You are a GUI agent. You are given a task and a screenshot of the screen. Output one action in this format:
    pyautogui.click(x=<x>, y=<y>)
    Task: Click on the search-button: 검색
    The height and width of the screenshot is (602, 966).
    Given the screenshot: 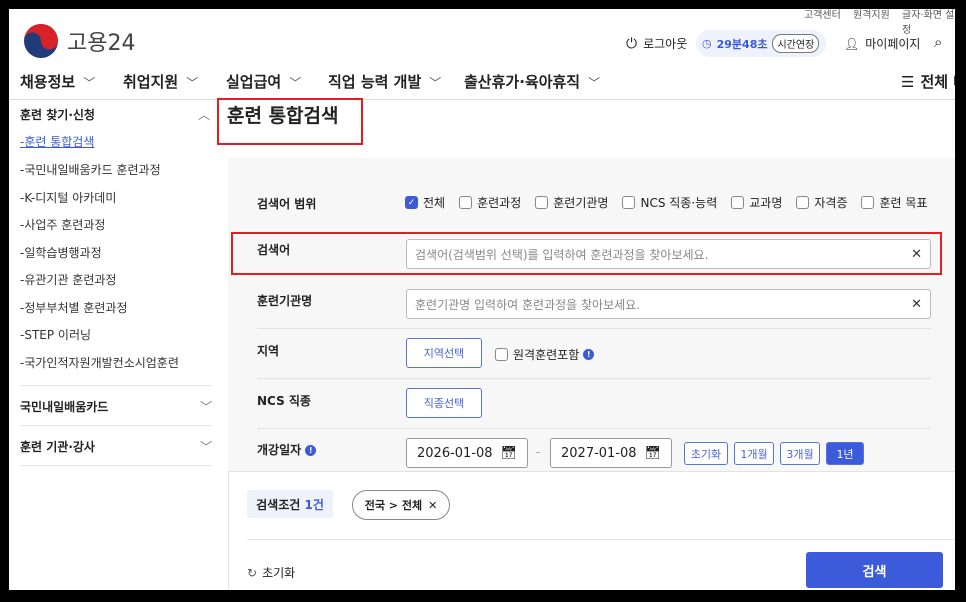 What is the action you would take?
    pyautogui.click(x=874, y=570)
    